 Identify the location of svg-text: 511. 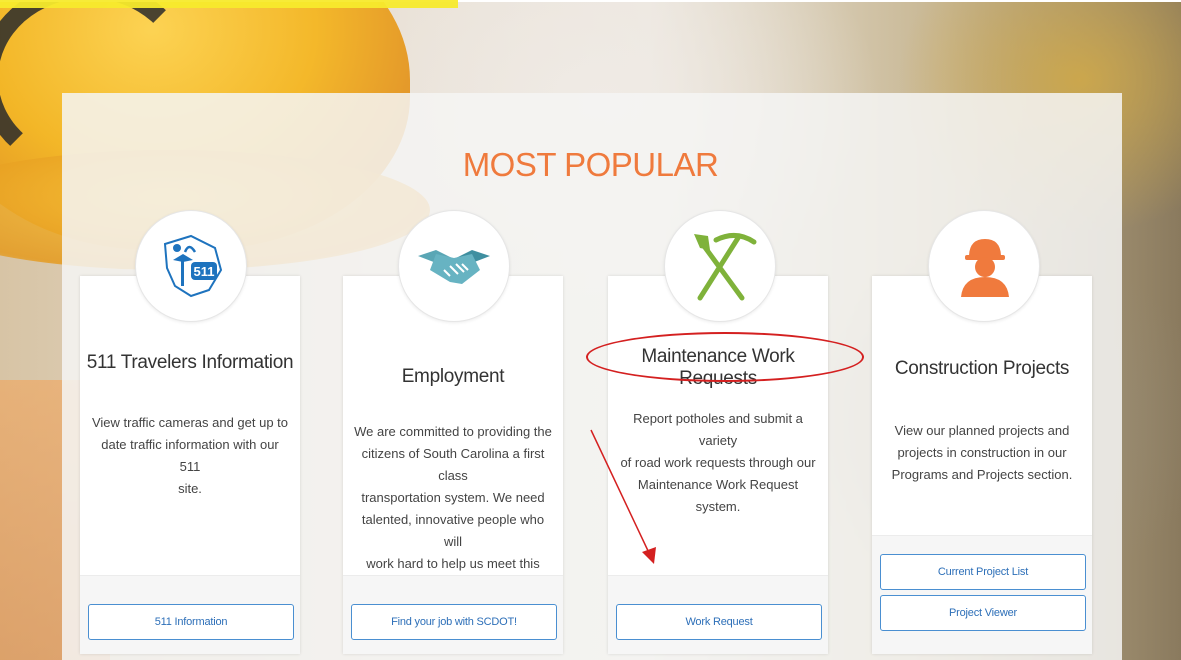
(204, 271).